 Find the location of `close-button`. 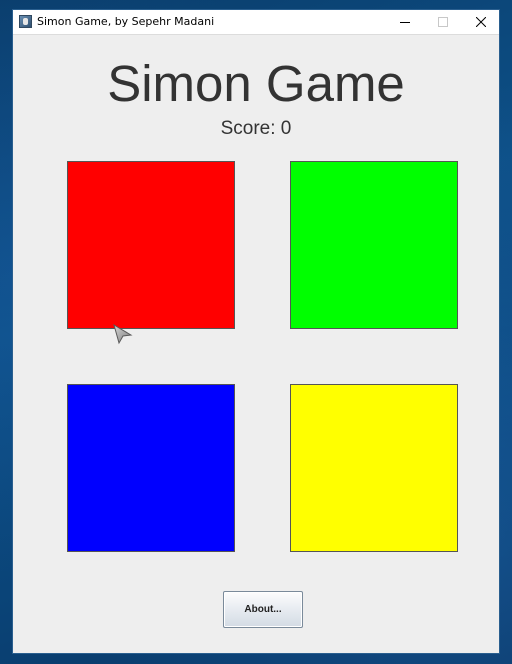

close-button is located at coordinates (481, 22).